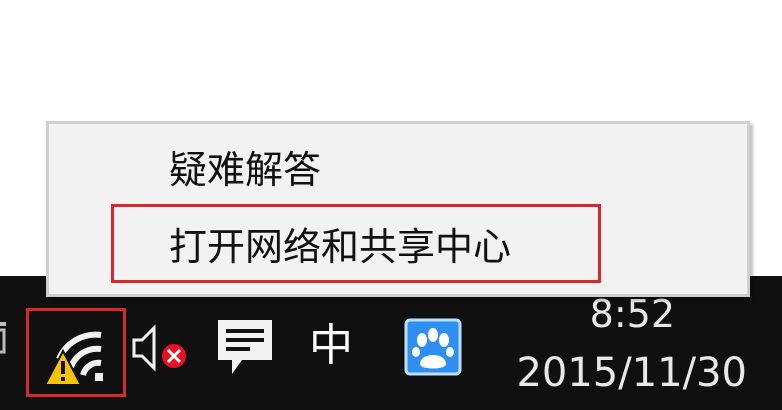 Image resolution: width=782 pixels, height=410 pixels. Describe the element at coordinates (632, 314) in the screenshot. I see `clock-time: 8:52` at that location.